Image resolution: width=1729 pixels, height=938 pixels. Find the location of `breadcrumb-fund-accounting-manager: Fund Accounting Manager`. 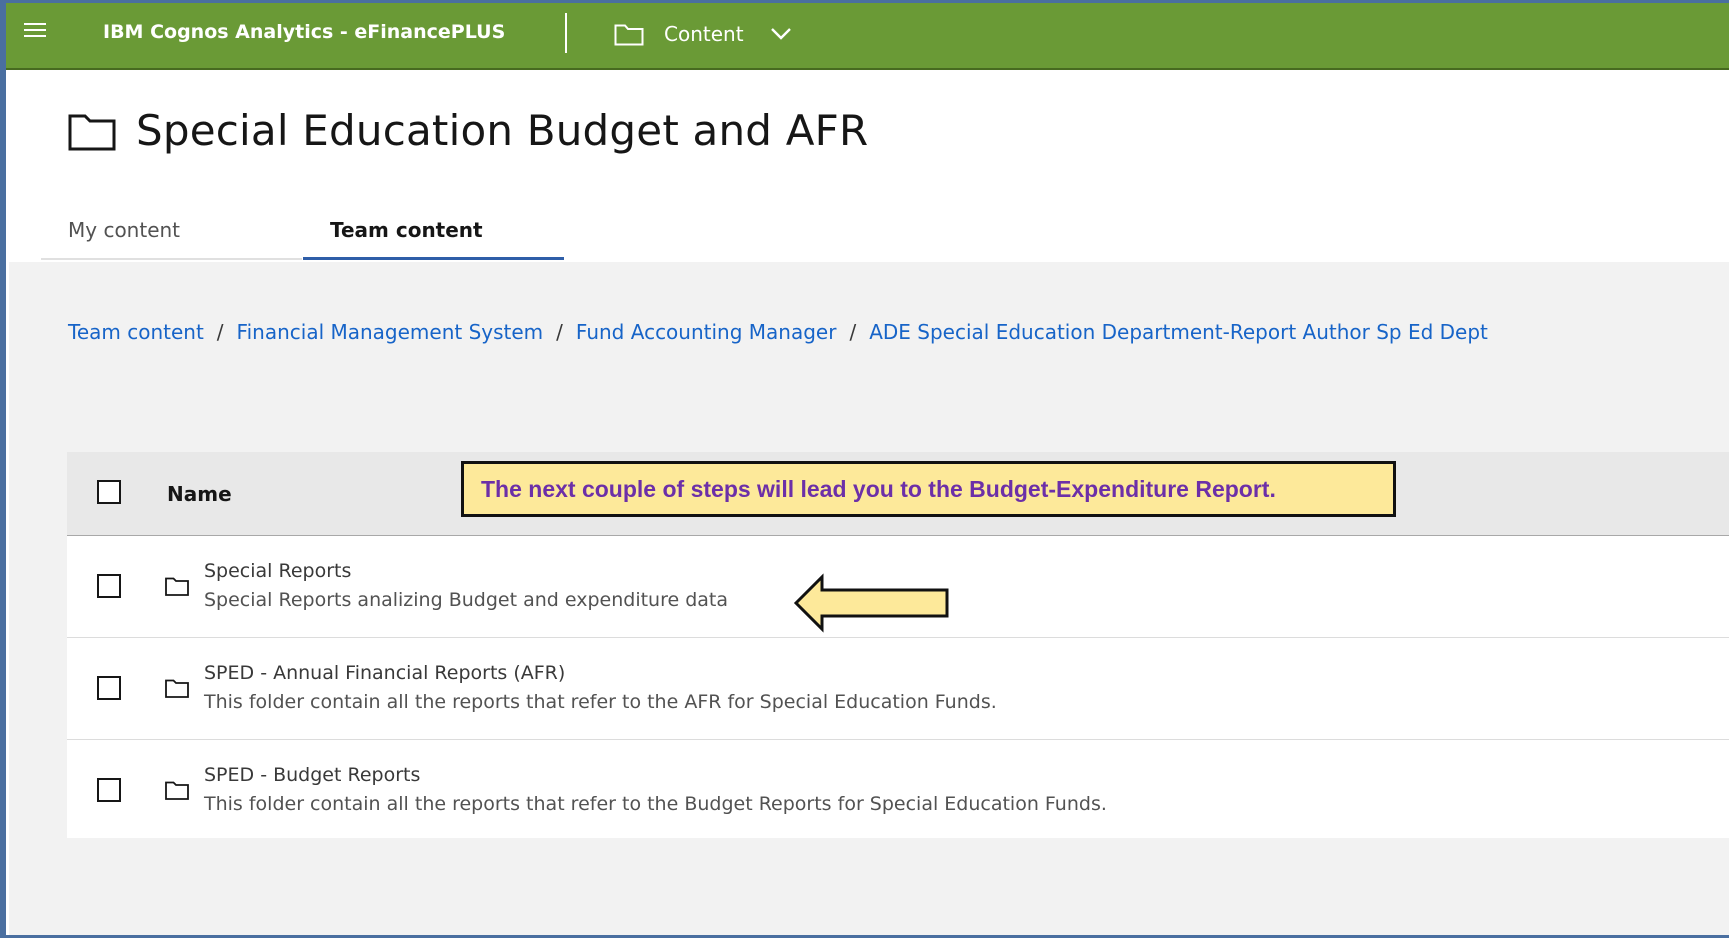

breadcrumb-fund-accounting-manager: Fund Accounting Manager is located at coordinates (706, 332).